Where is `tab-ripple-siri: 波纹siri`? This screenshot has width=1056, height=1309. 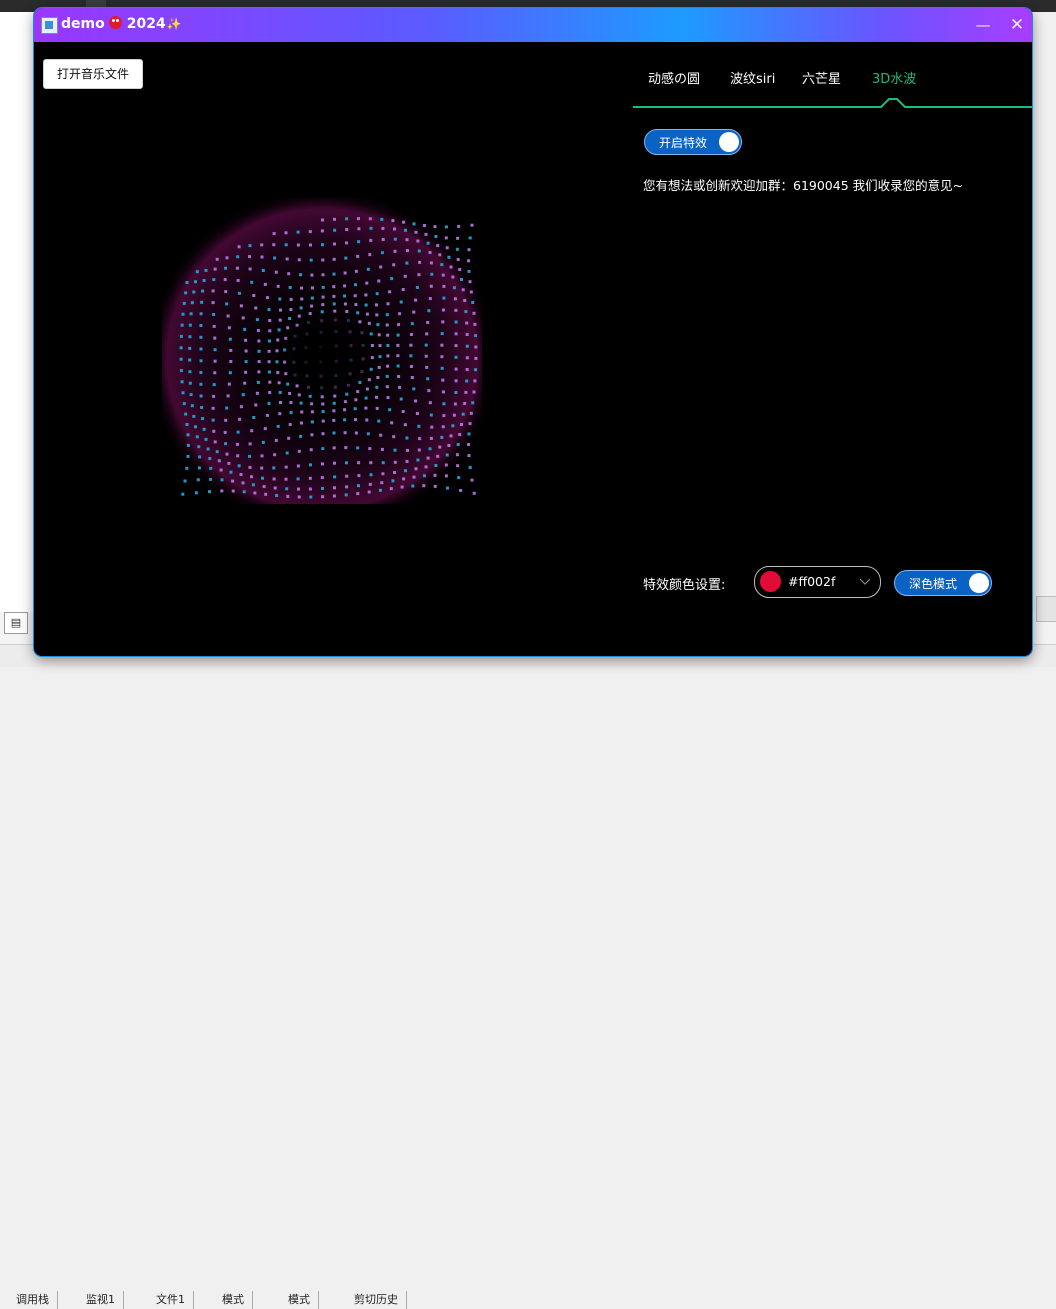 tab-ripple-siri: 波纹siri is located at coordinates (752, 77).